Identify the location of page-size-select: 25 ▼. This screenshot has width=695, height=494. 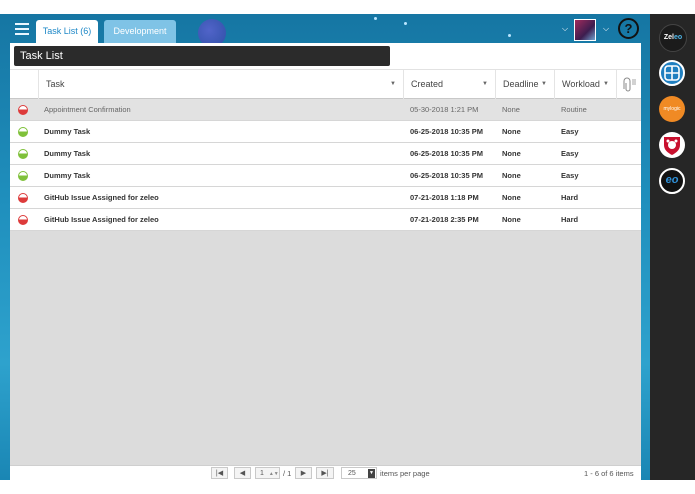
(359, 473).